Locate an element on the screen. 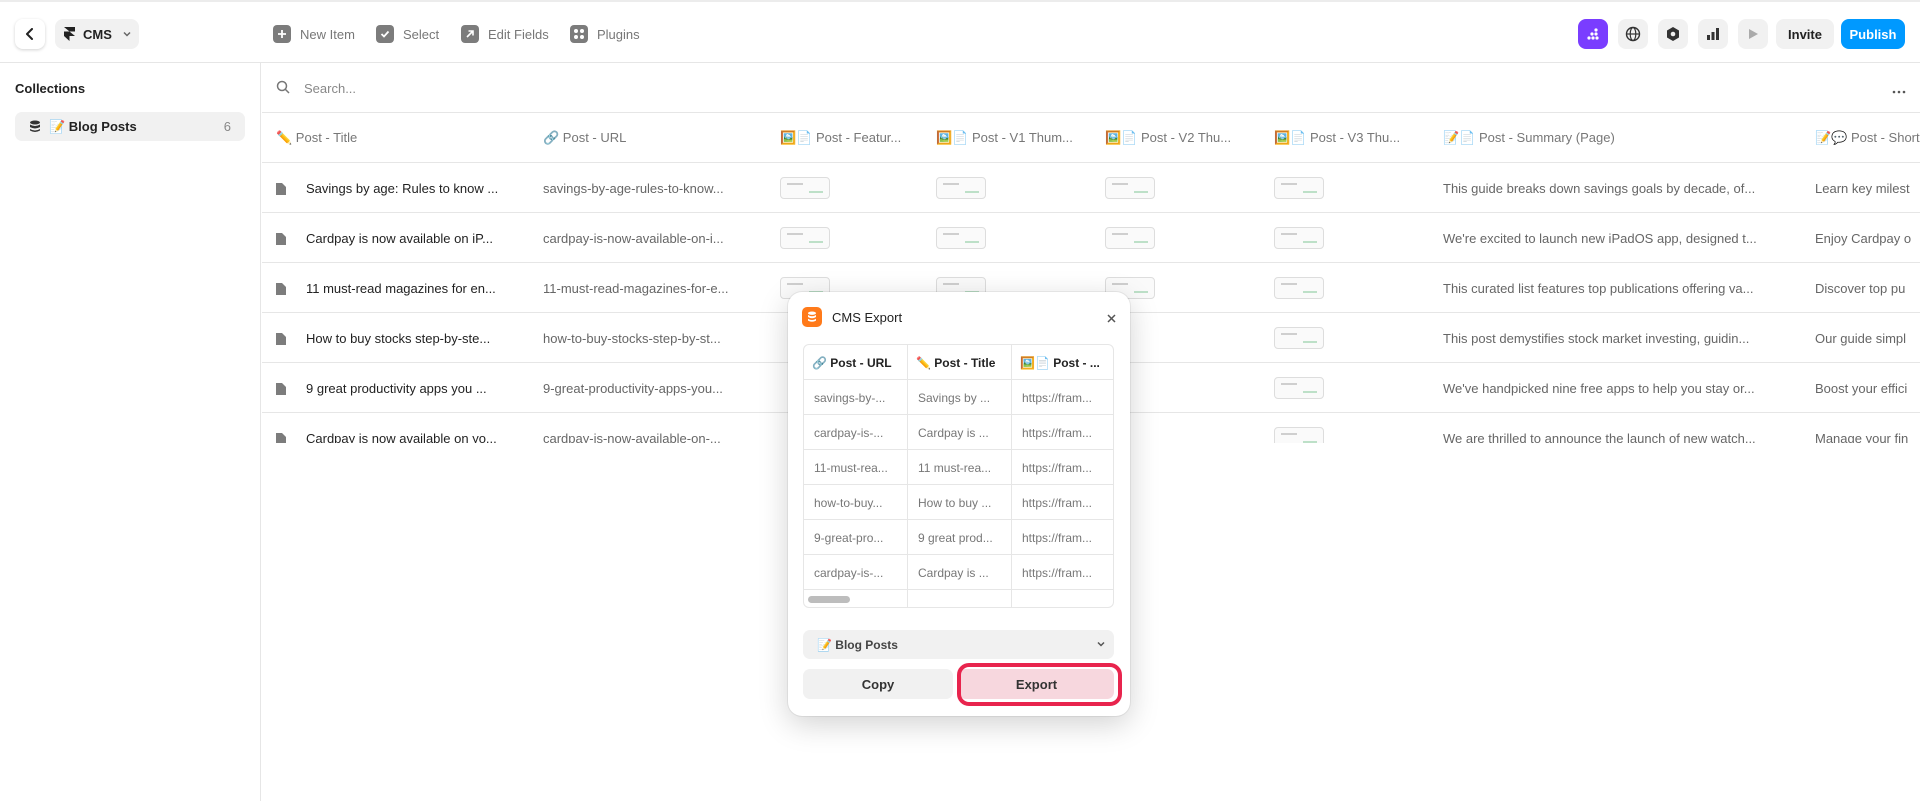 The image size is (1920, 801). cms-plugin-button is located at coordinates (1593, 34).